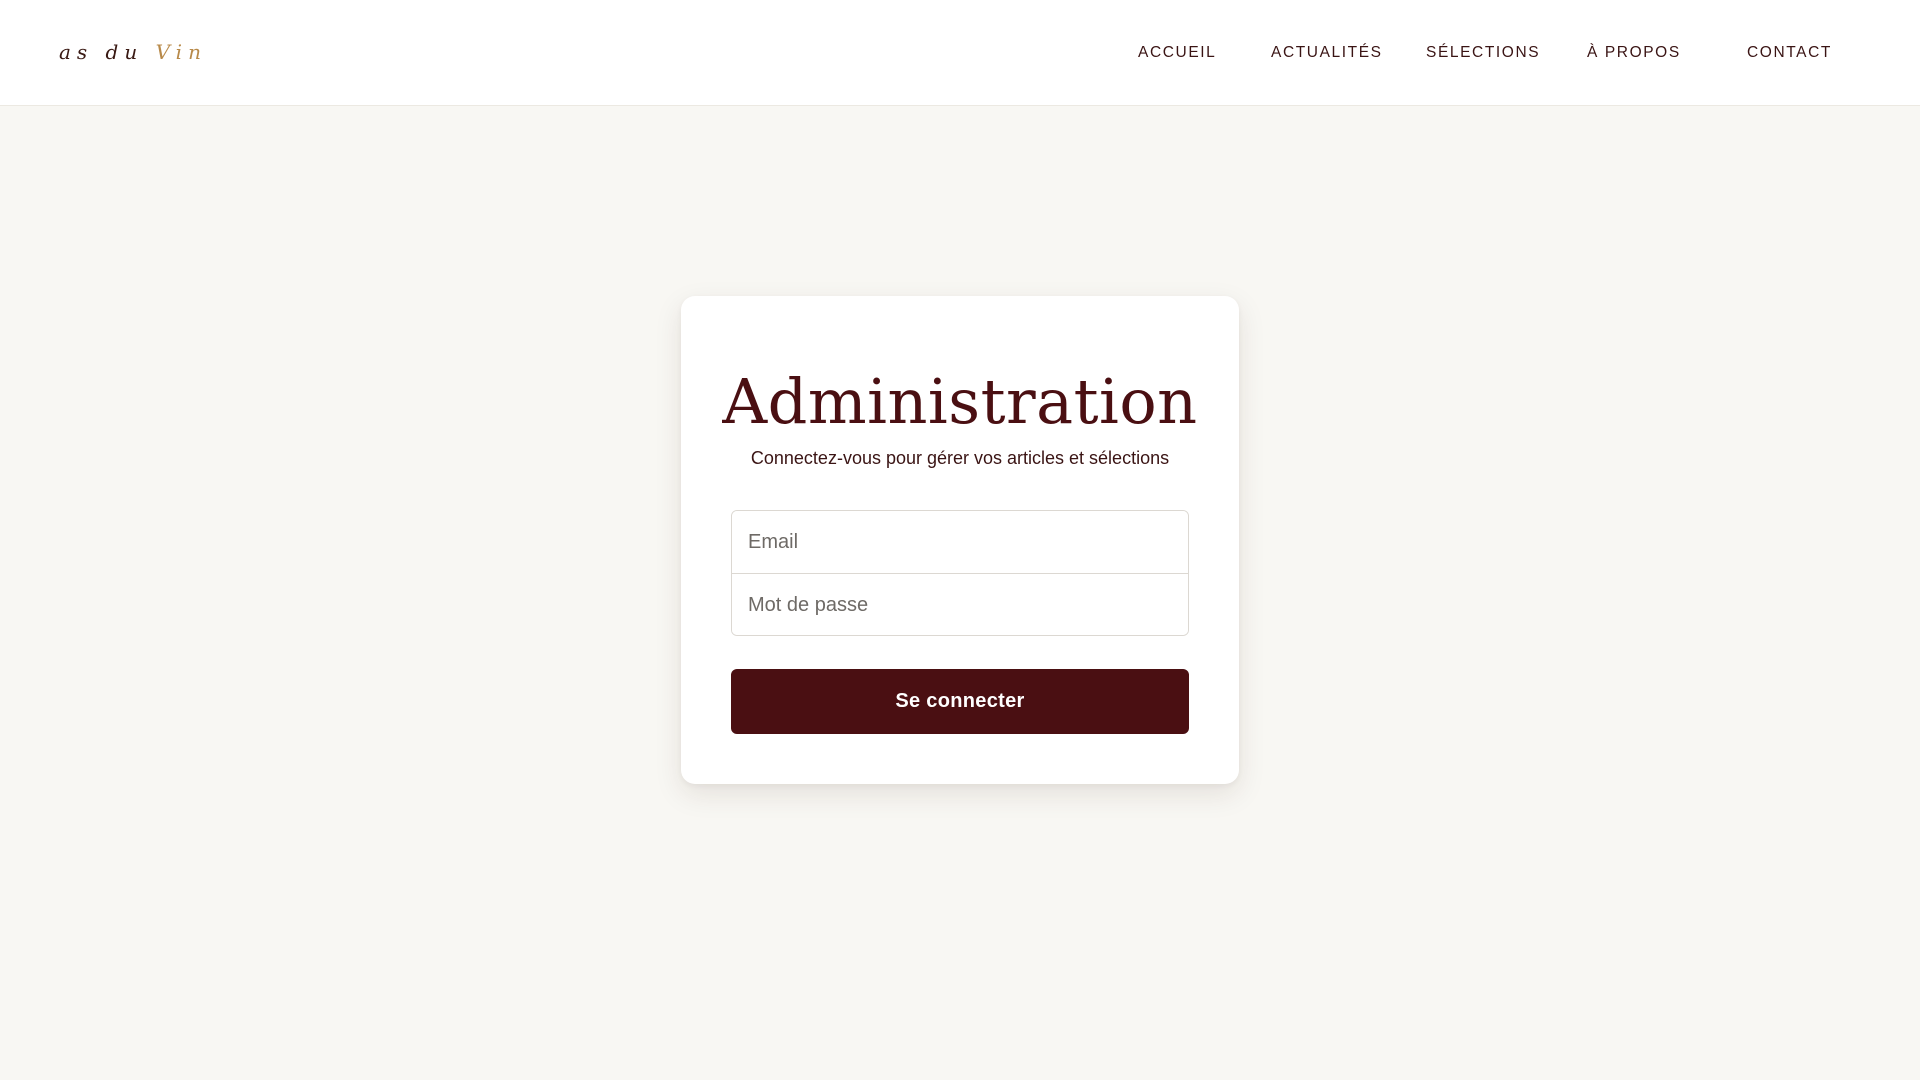 This screenshot has height=1080, width=1920. What do you see at coordinates (1789, 53) in the screenshot?
I see `nav-link-contact: CONTACT` at bounding box center [1789, 53].